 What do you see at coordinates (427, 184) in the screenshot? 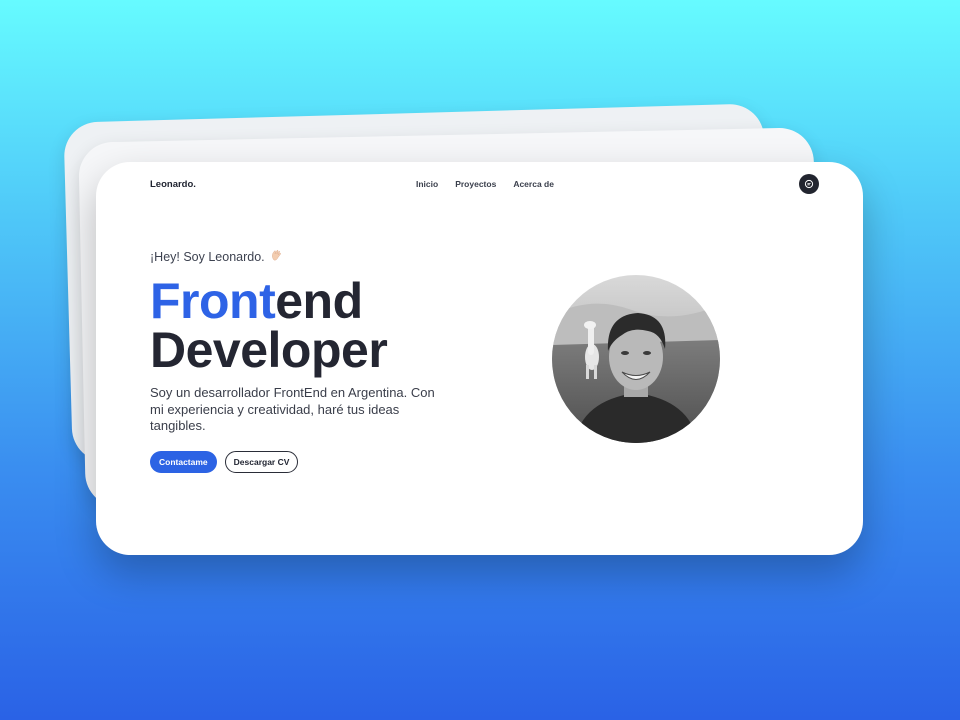
I see `nav-link-inicio: Inicio` at bounding box center [427, 184].